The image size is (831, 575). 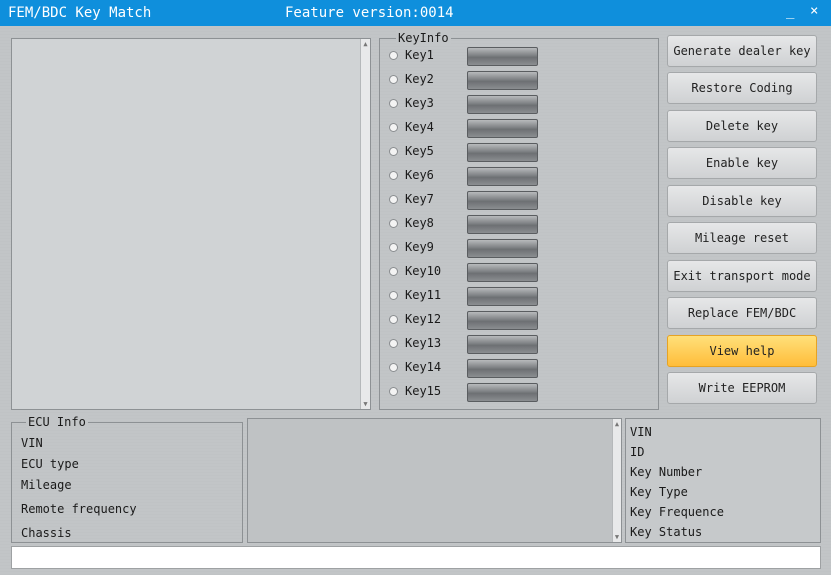 What do you see at coordinates (464, 224) in the screenshot?
I see `key-row: Key8` at bounding box center [464, 224].